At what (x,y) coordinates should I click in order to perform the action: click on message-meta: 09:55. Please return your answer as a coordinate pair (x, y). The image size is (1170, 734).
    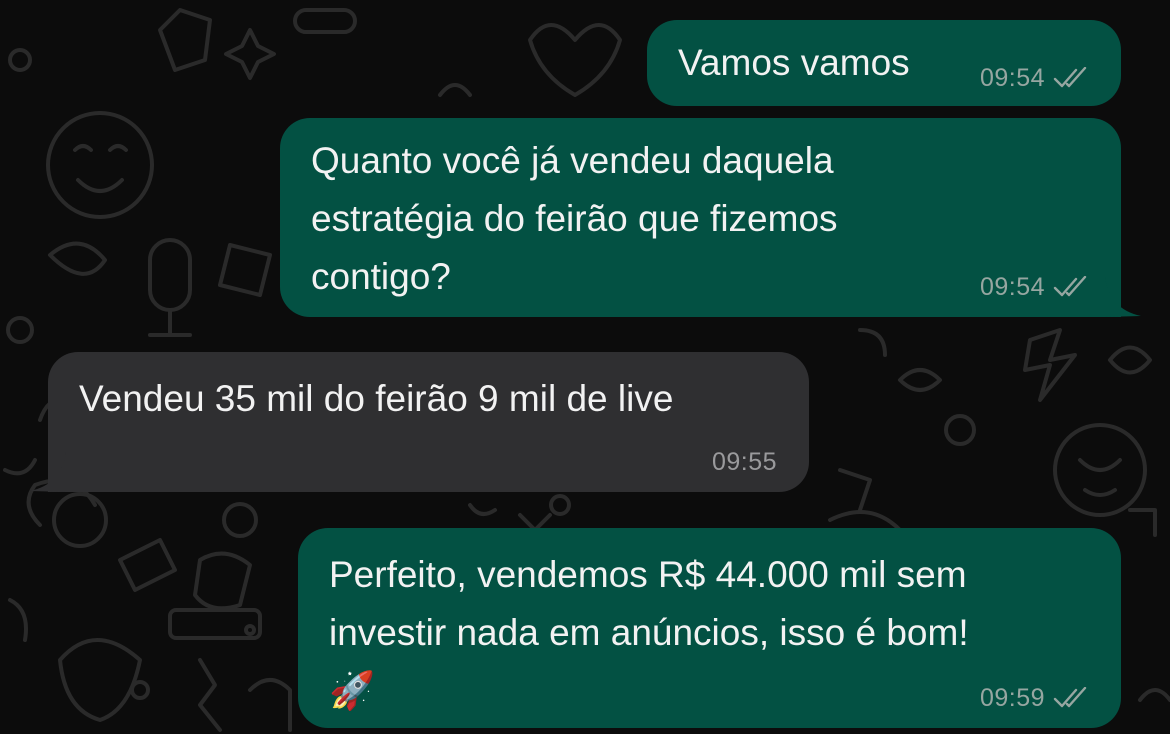
    Looking at the image, I should click on (744, 462).